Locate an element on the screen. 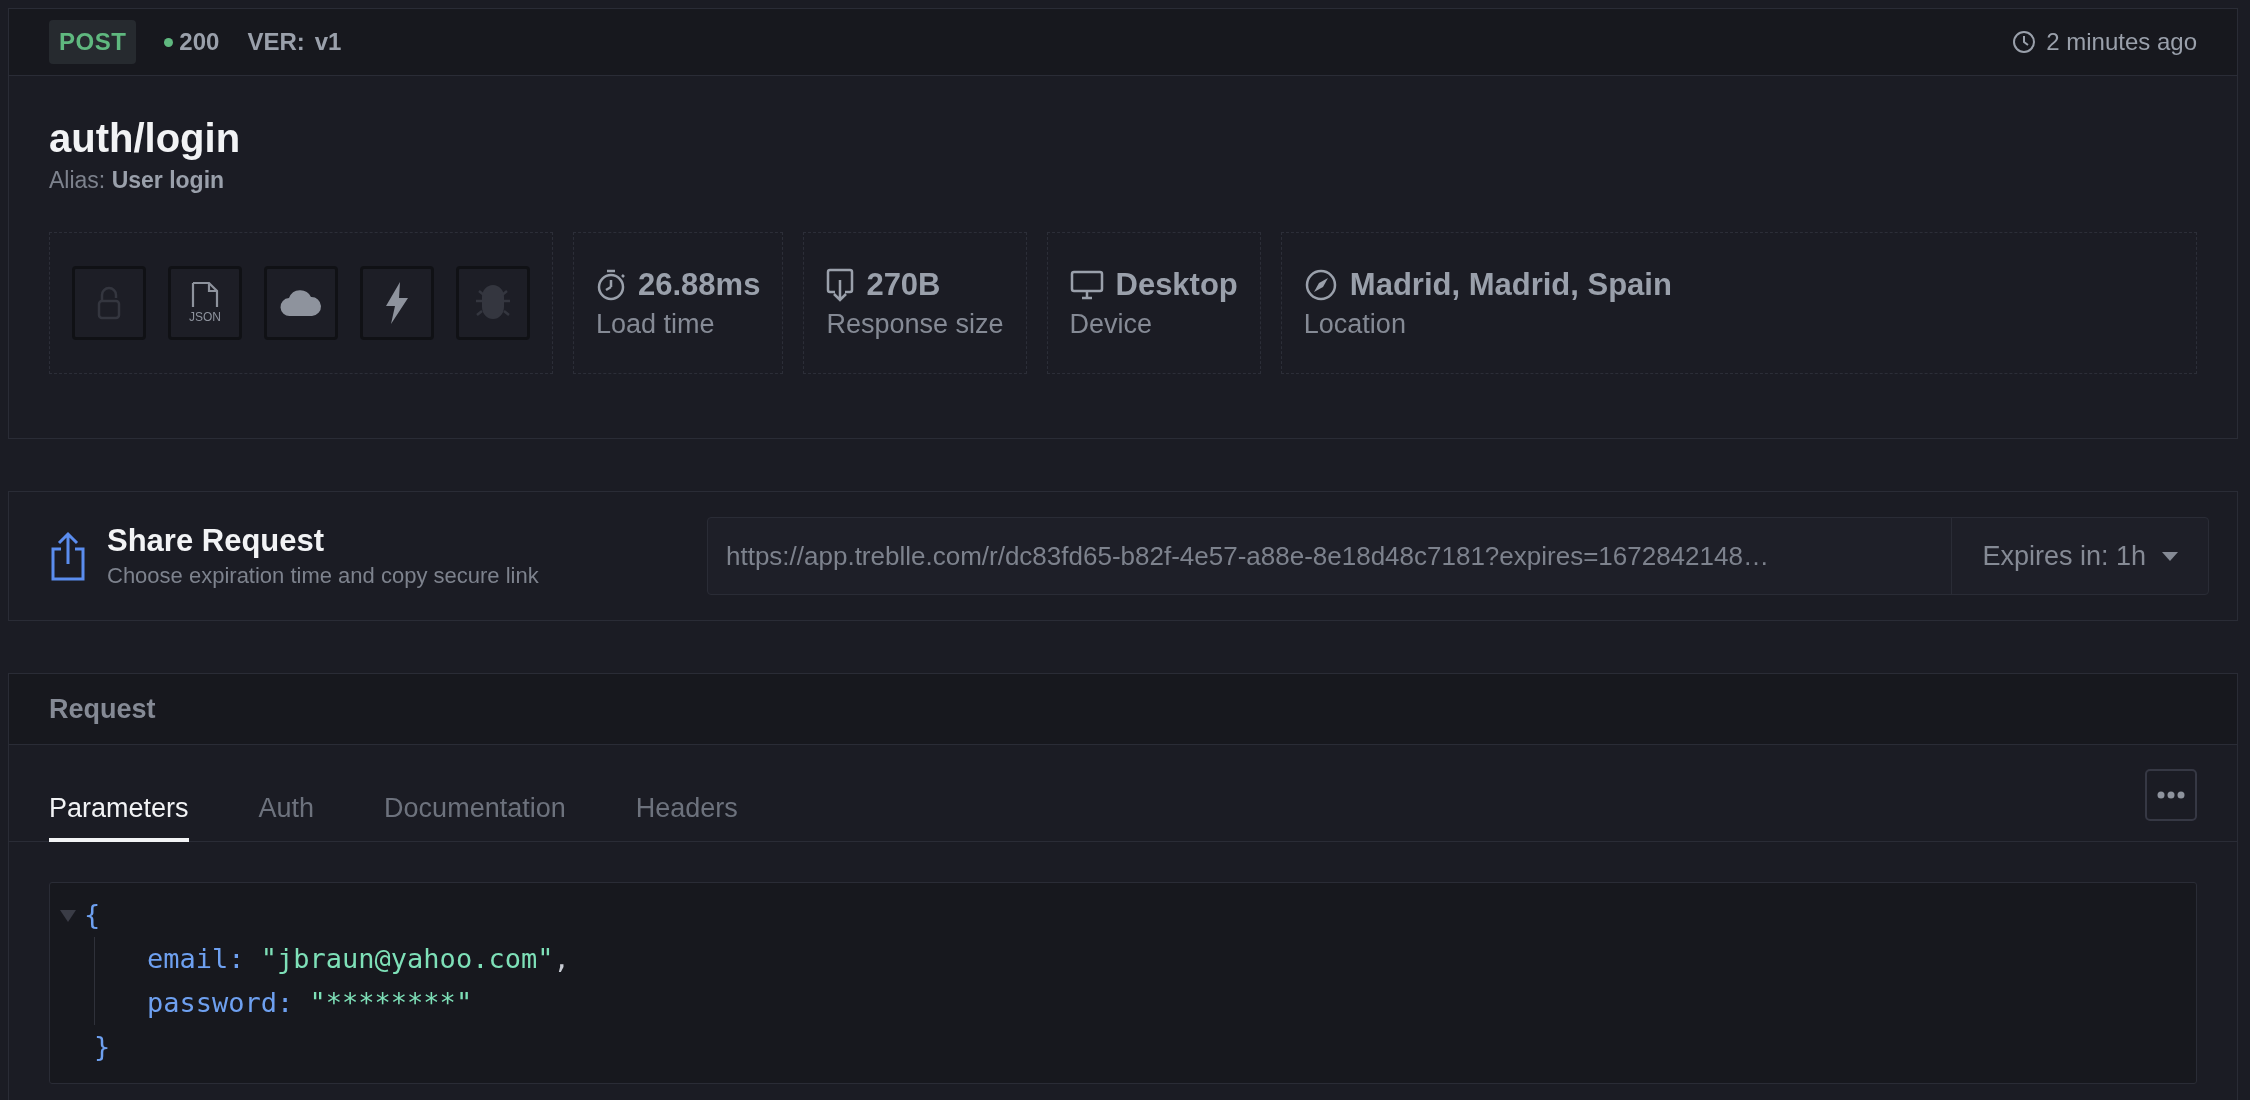  code-value: "jbraun@yahoo.com" is located at coordinates (407, 958).